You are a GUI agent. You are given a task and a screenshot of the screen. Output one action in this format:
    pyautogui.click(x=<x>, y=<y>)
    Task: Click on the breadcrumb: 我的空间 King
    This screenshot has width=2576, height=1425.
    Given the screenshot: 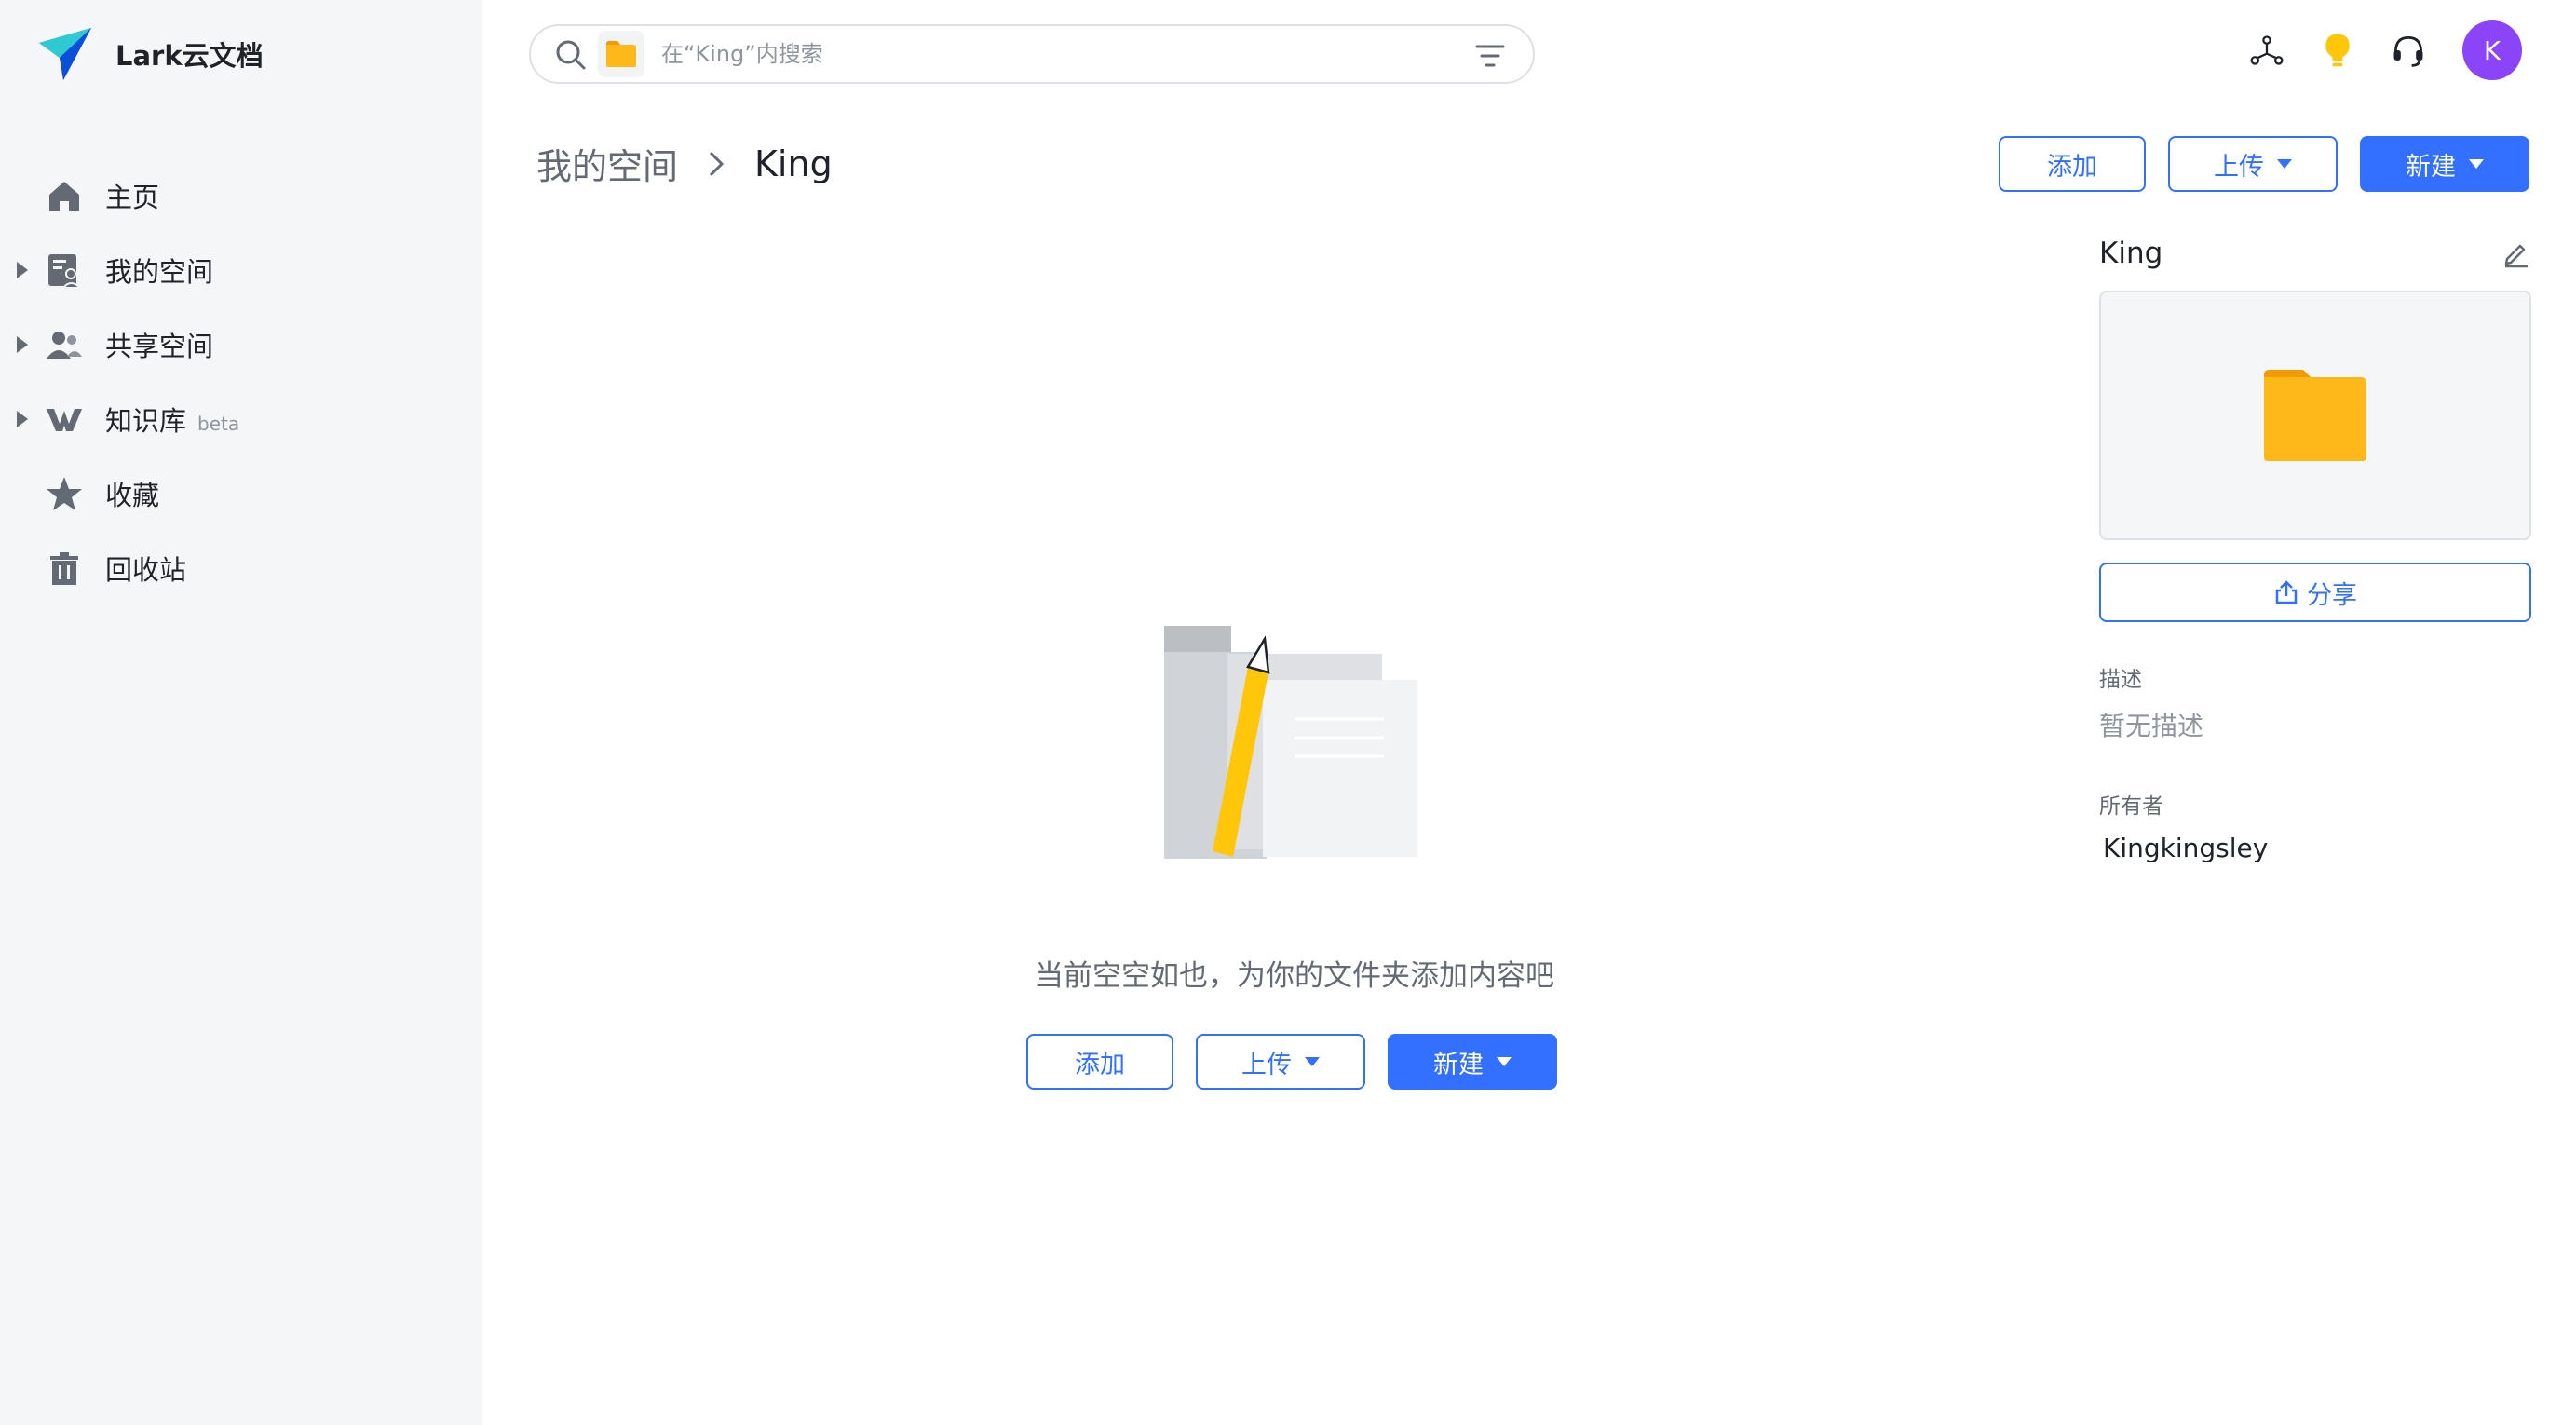 What is the action you would take?
    pyautogui.click(x=684, y=163)
    